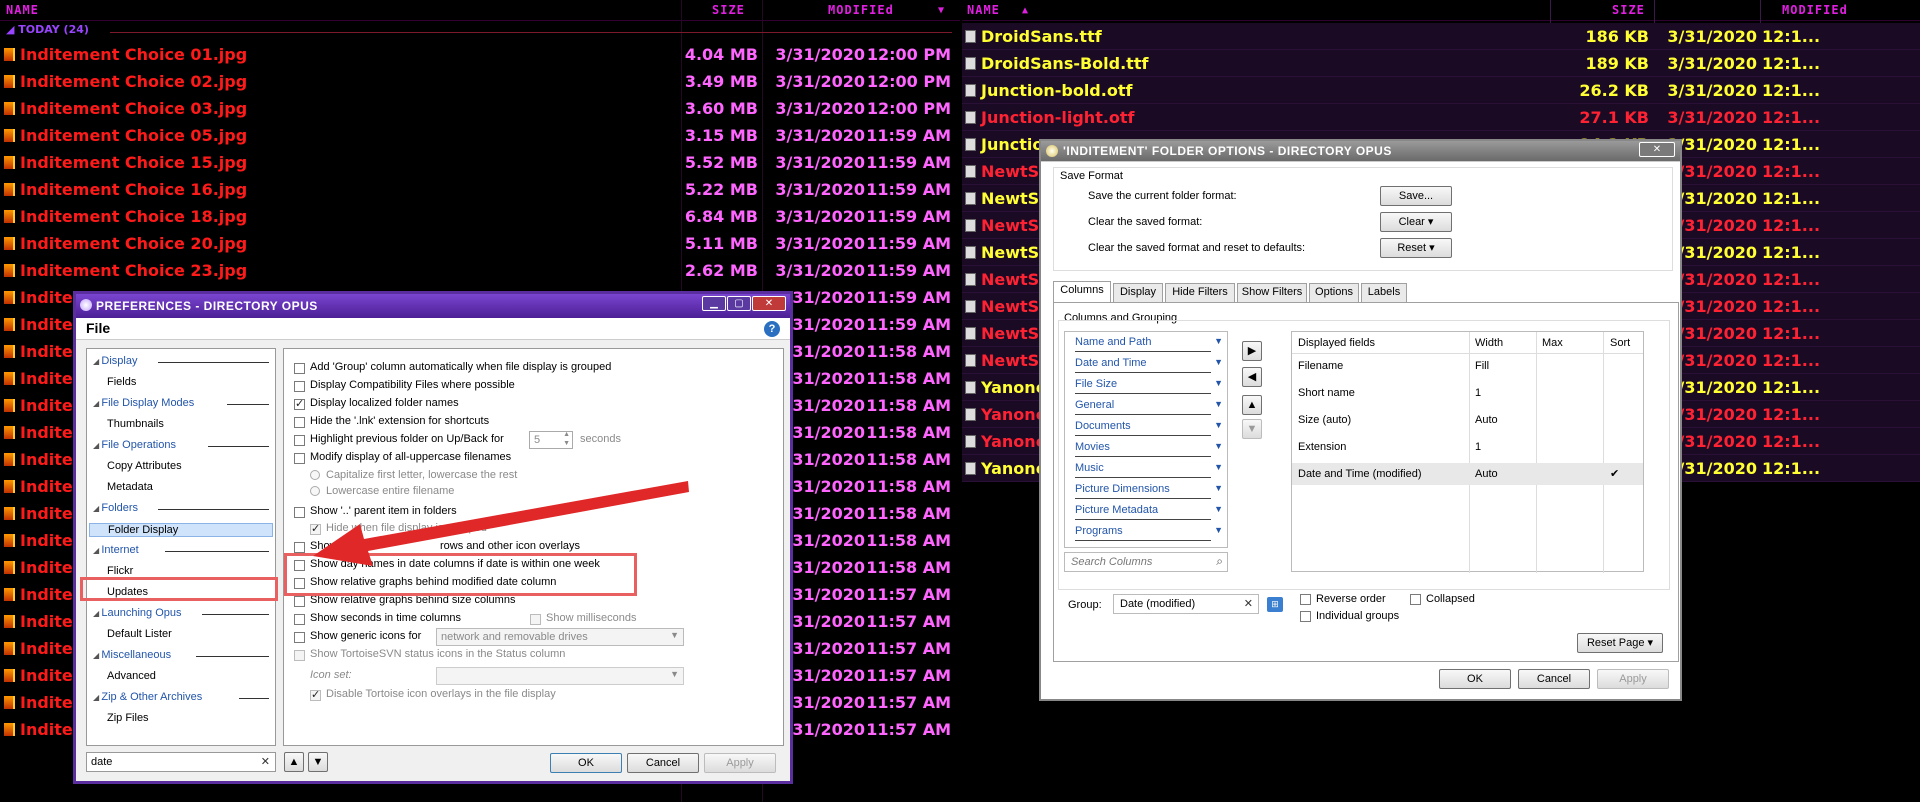  Describe the element at coordinates (1305, 599) in the screenshot. I see `reverse-order-checkbox` at that location.